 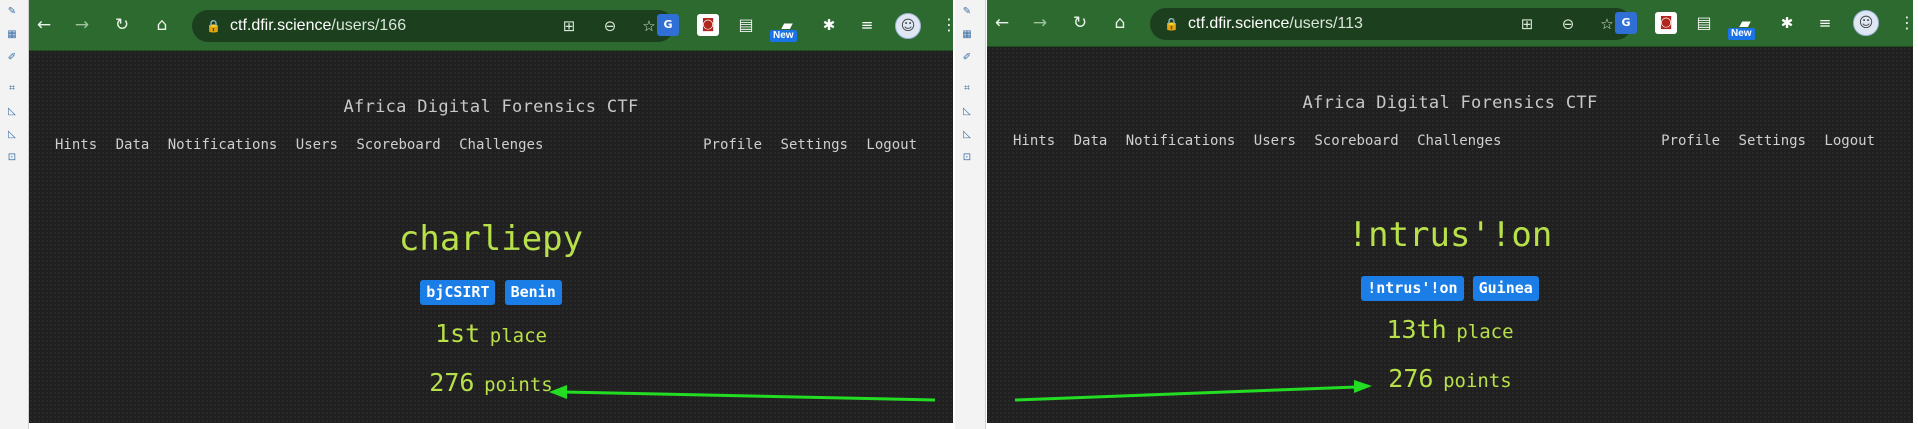 I want to click on user-place: 1st place, so click(x=491, y=333).